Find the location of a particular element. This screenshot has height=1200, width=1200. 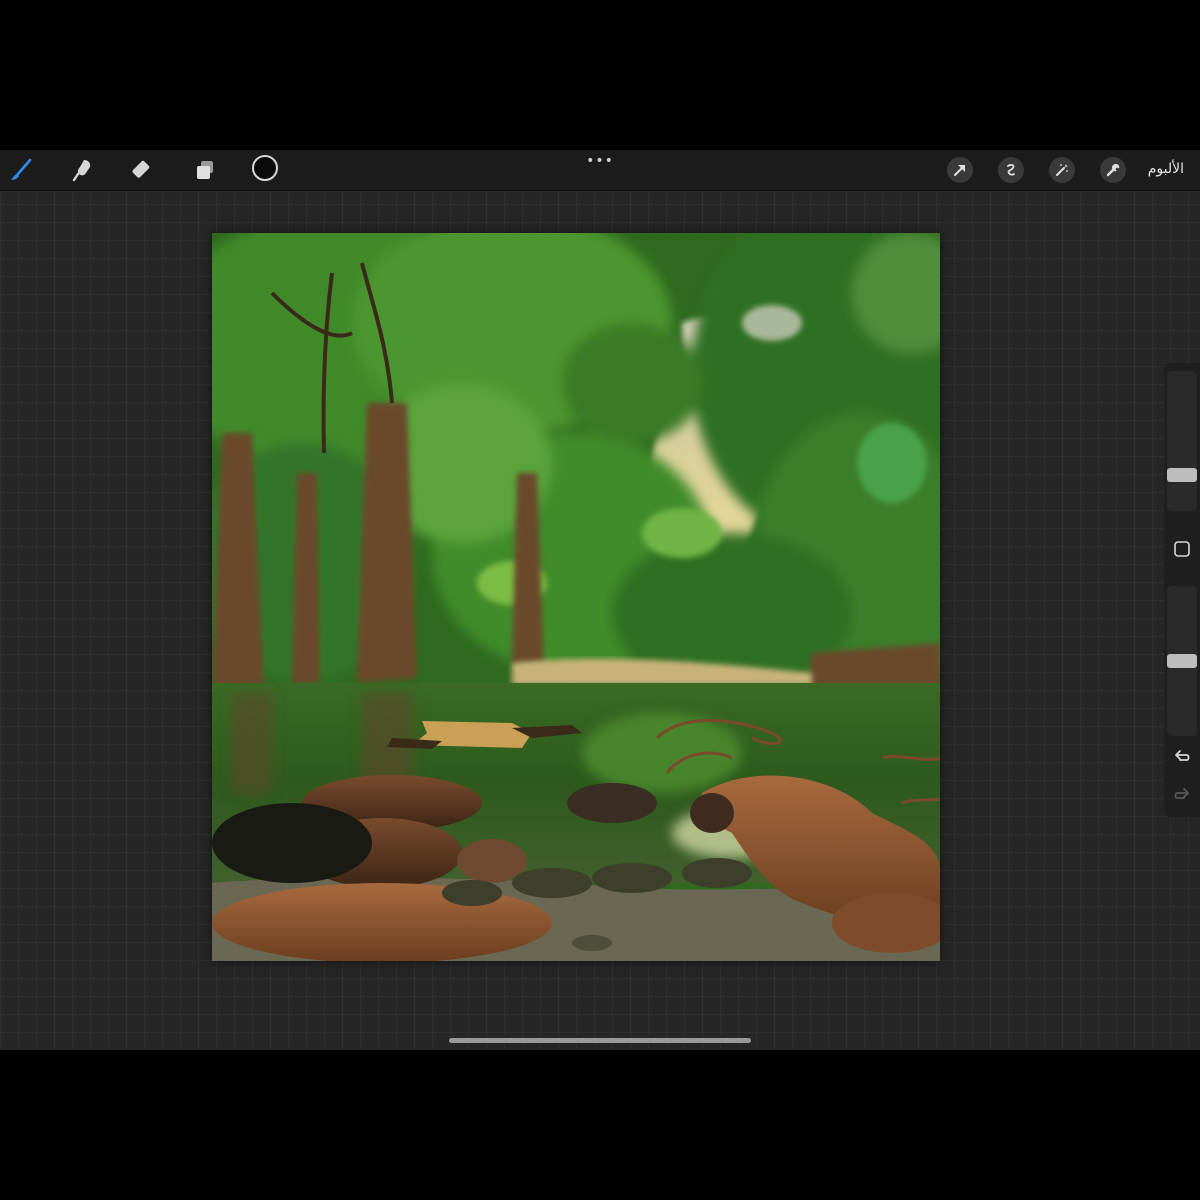

layers-tool-button is located at coordinates (205, 170).